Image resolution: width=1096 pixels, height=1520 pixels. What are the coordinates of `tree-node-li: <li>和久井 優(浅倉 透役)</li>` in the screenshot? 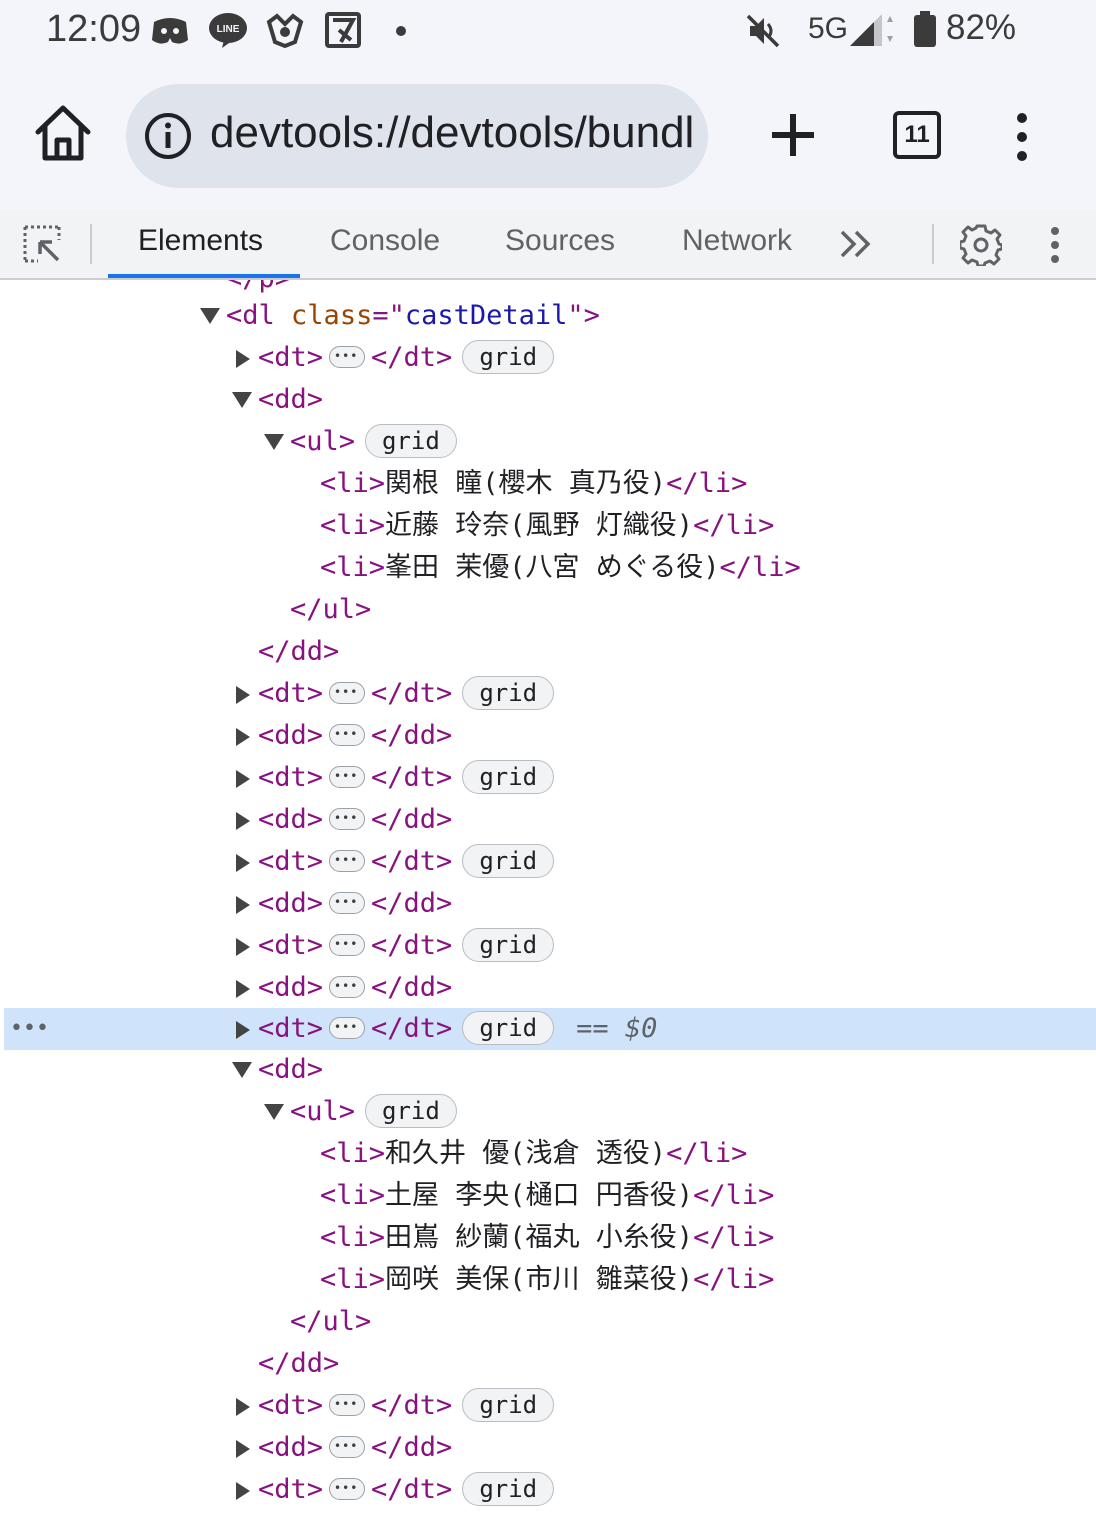 It's located at (548, 1154).